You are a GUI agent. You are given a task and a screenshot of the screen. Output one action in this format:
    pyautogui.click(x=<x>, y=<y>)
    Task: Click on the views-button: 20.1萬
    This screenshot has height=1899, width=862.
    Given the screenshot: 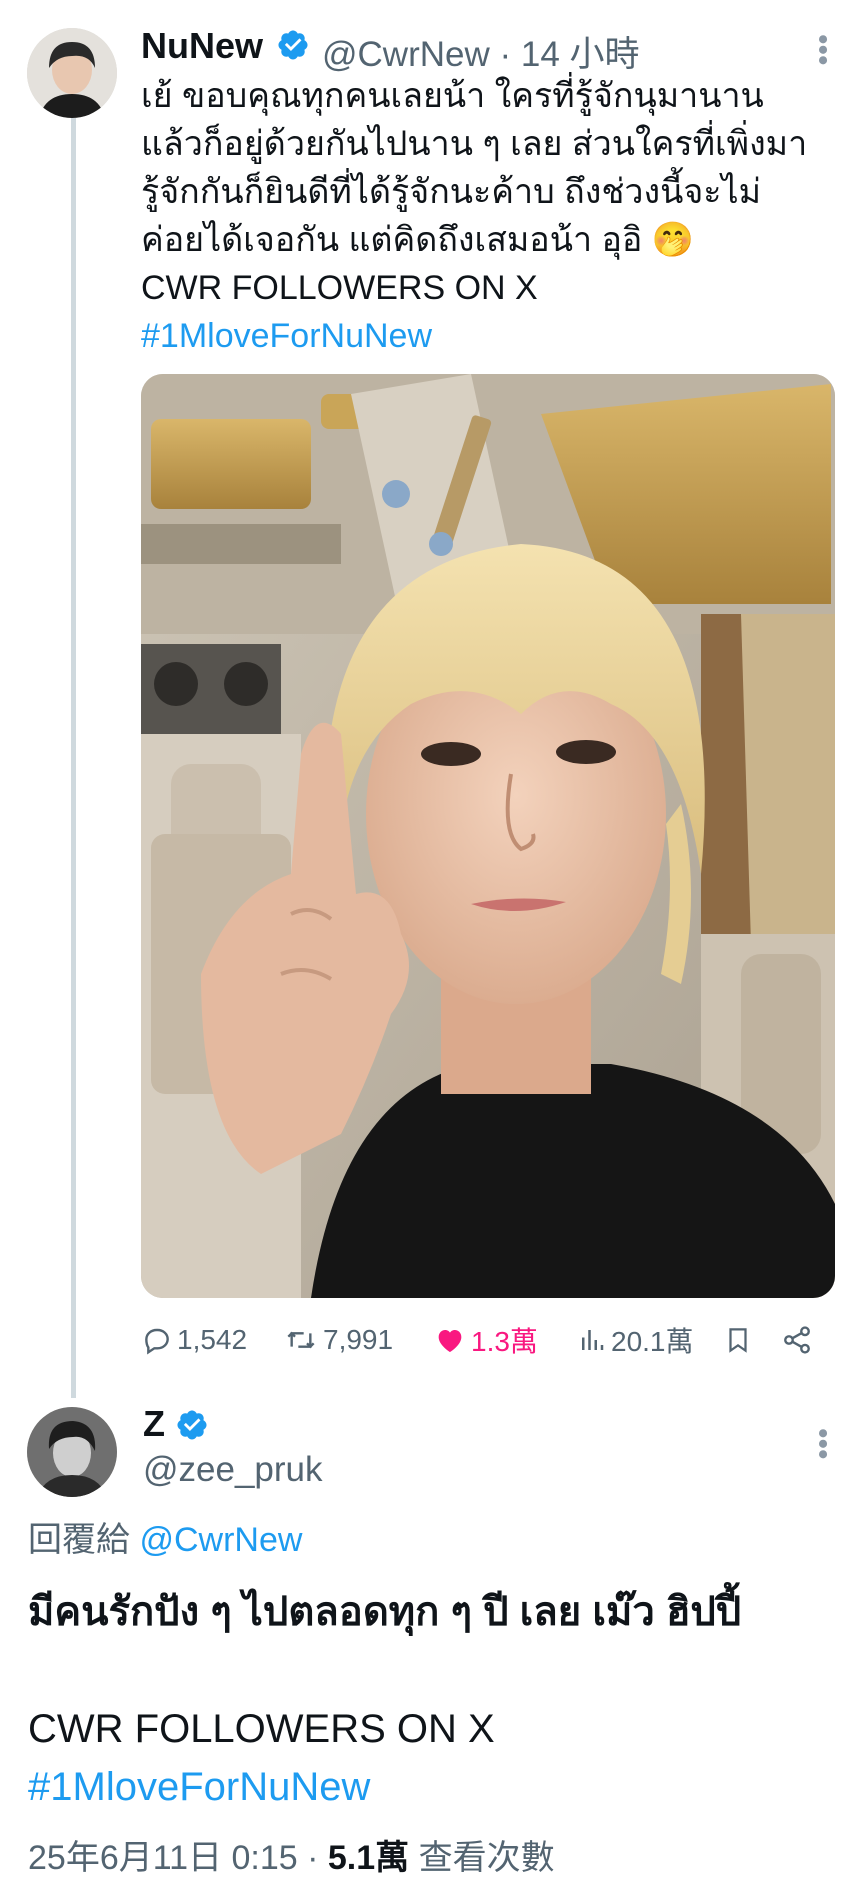 What is the action you would take?
    pyautogui.click(x=635, y=1340)
    